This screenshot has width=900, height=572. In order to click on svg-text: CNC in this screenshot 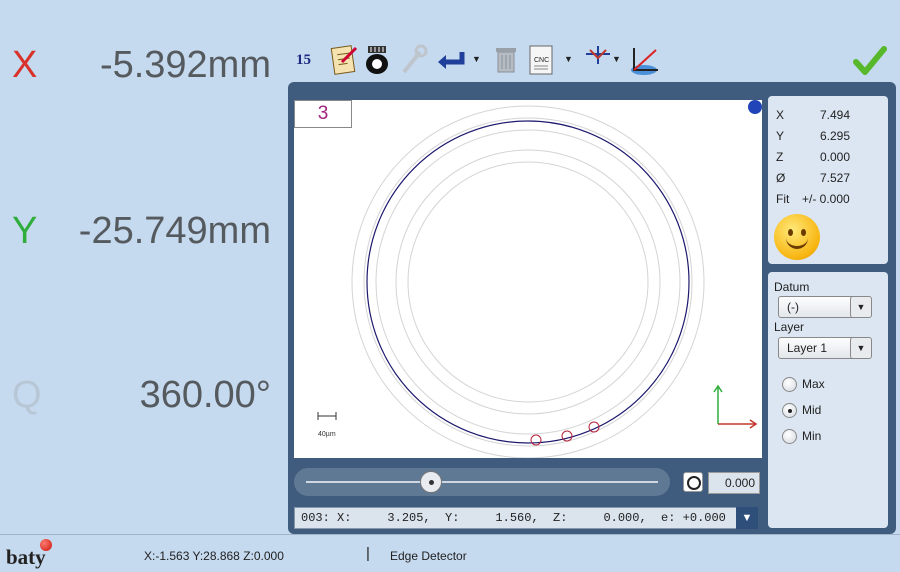, I will do `click(541, 60)`.